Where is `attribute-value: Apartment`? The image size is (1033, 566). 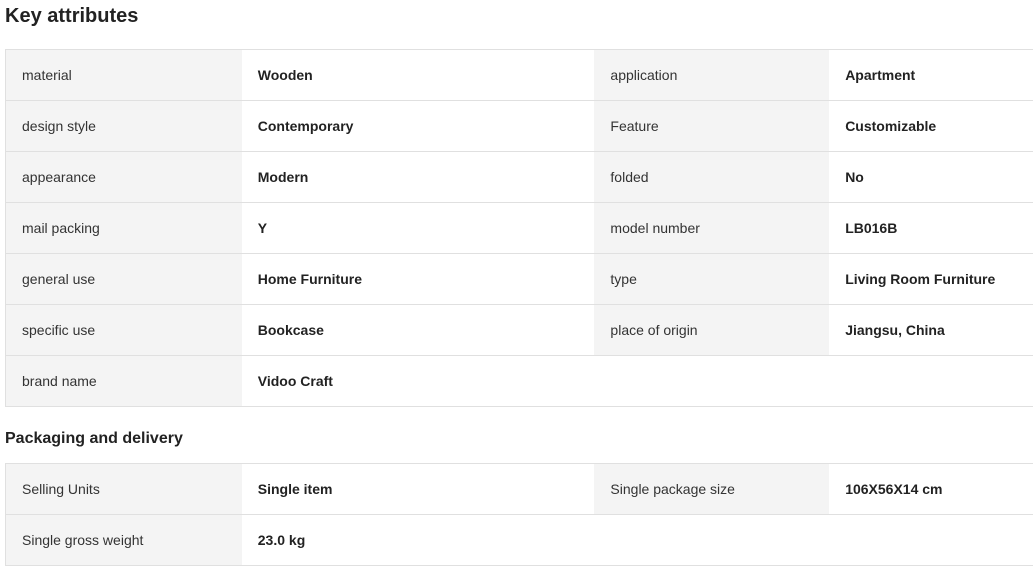 attribute-value: Apartment is located at coordinates (931, 75).